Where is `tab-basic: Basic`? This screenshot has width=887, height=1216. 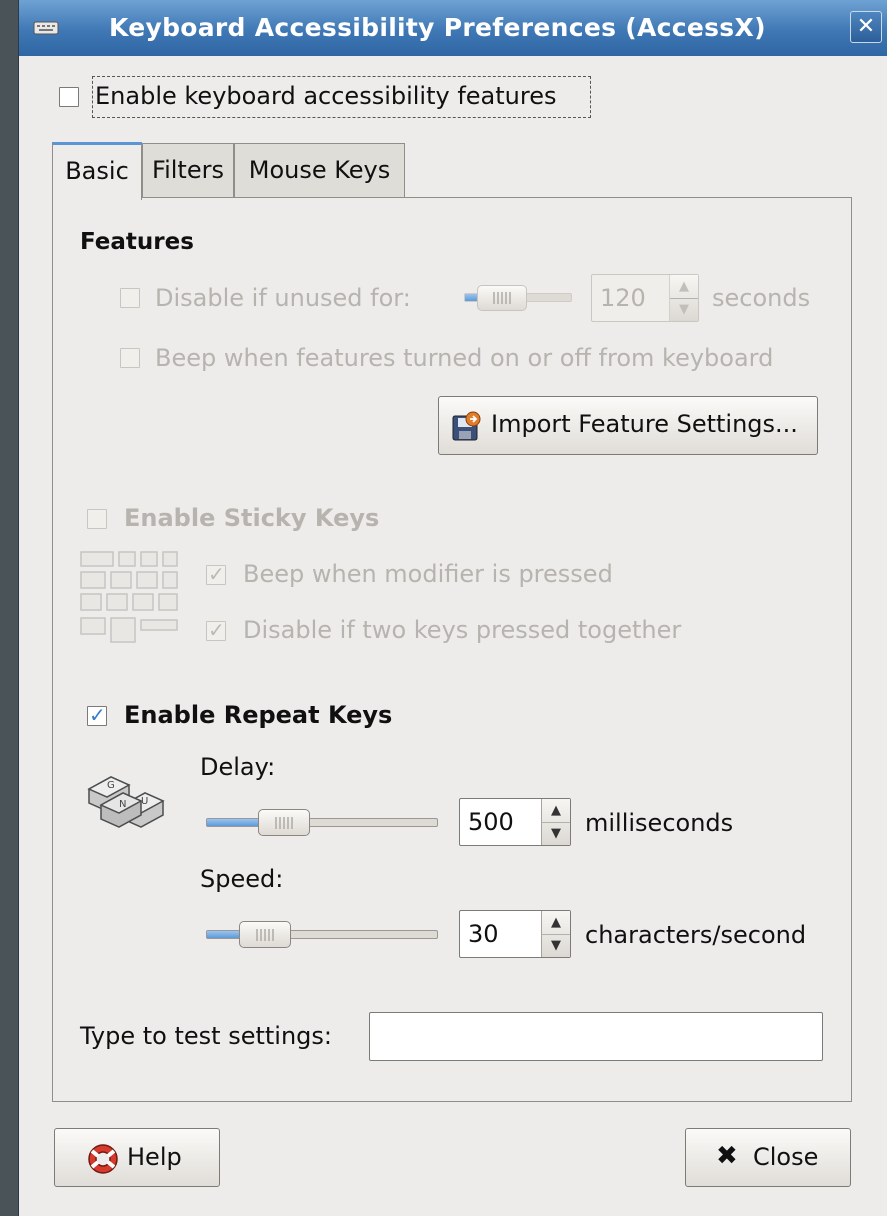
tab-basic: Basic is located at coordinates (97, 171).